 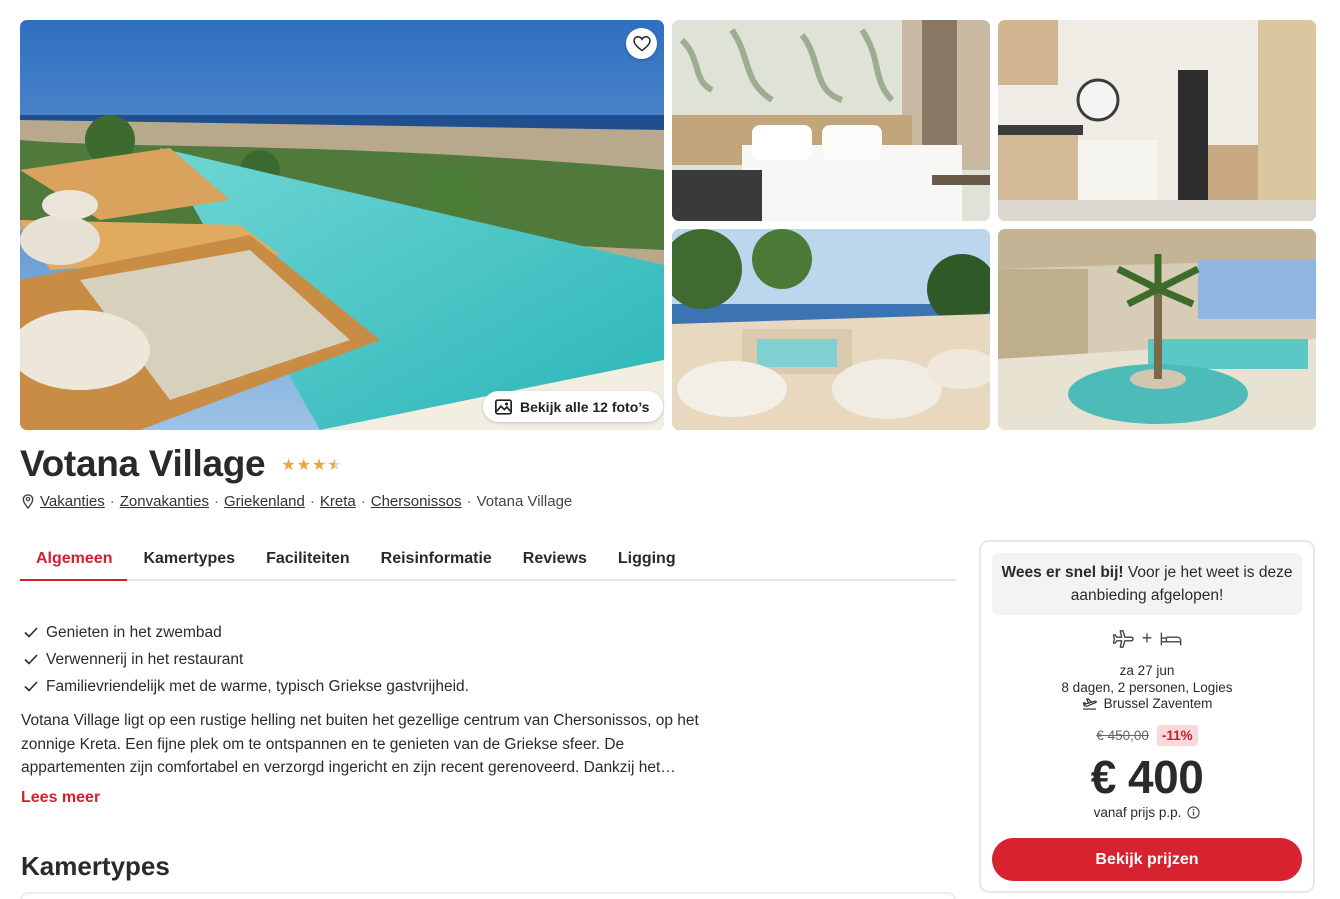 I want to click on usp-text: Genieten in het zwembad, so click(x=134, y=632).